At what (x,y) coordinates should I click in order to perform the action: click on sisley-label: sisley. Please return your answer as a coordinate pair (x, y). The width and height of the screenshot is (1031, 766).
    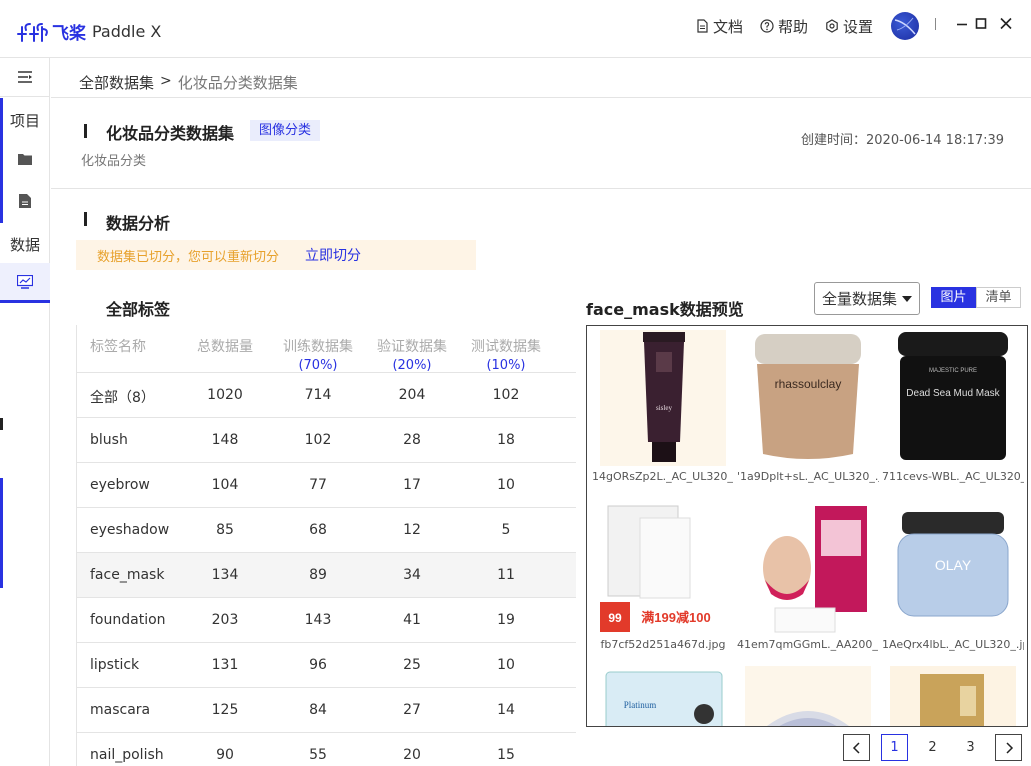
    Looking at the image, I should click on (664, 408).